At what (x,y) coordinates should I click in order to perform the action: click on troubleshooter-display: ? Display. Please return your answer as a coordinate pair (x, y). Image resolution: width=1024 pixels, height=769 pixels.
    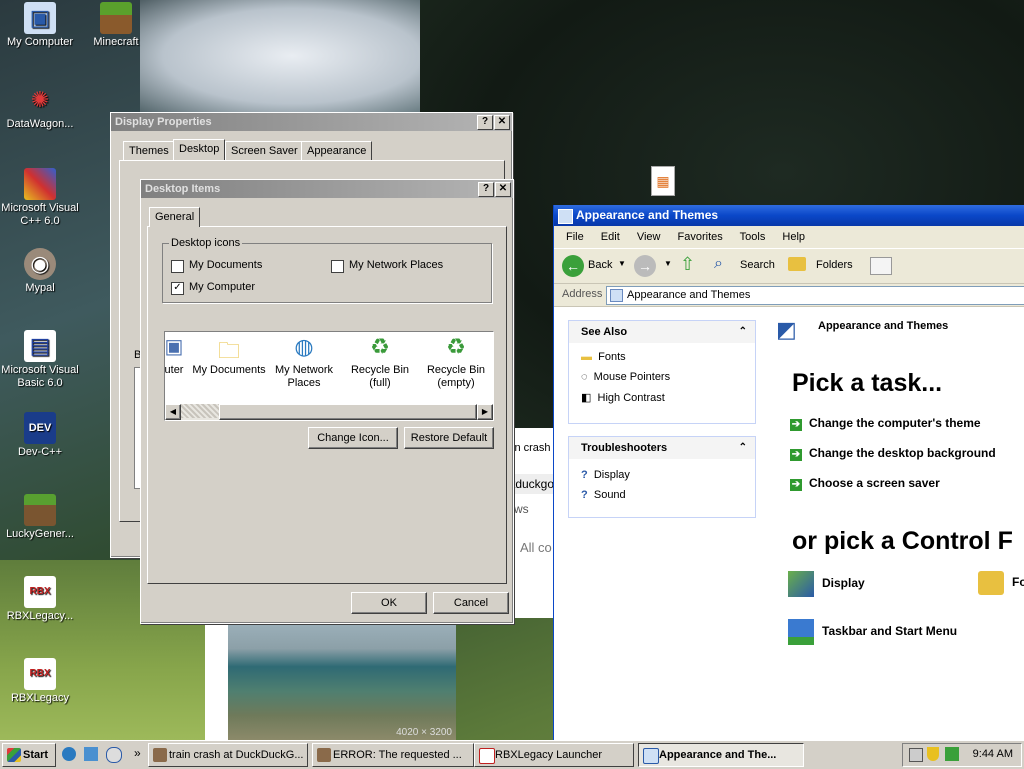
    Looking at the image, I should click on (605, 475).